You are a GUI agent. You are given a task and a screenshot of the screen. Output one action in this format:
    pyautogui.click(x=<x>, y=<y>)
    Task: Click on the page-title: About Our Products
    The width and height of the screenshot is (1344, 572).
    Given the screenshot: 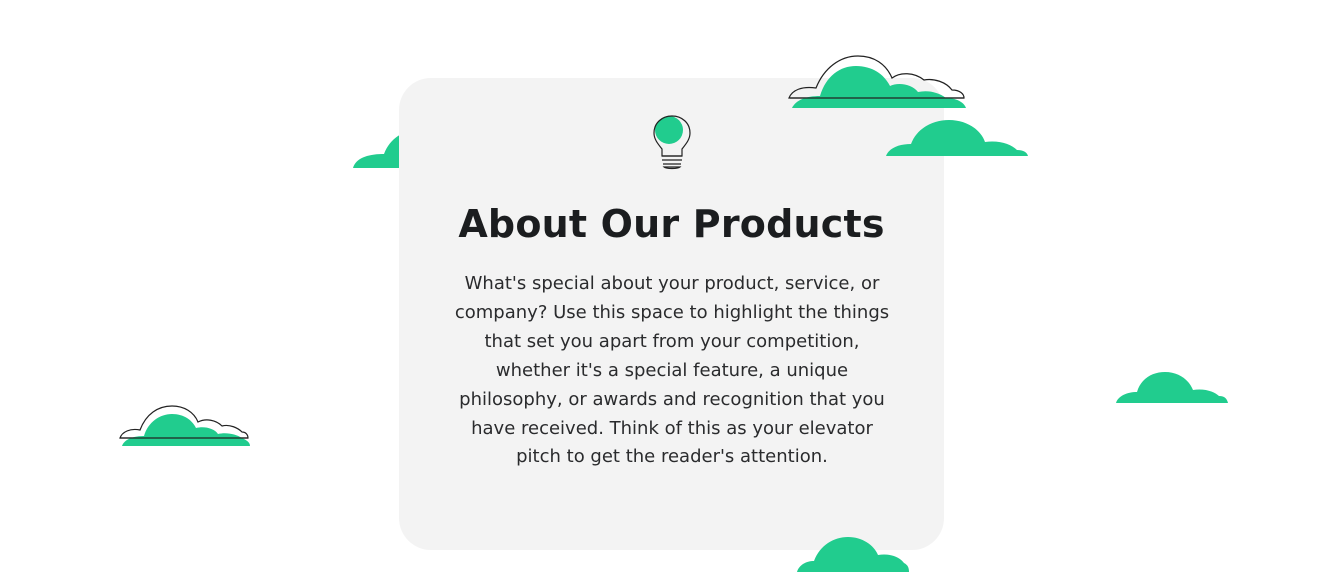 What is the action you would take?
    pyautogui.click(x=671, y=224)
    